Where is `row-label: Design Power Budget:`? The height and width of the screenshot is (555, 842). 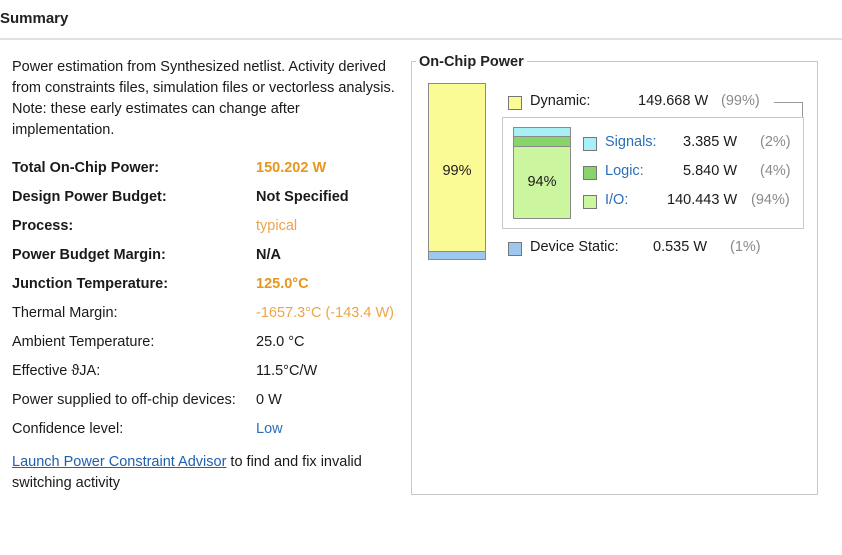 row-label: Design Power Budget: is located at coordinates (89, 197).